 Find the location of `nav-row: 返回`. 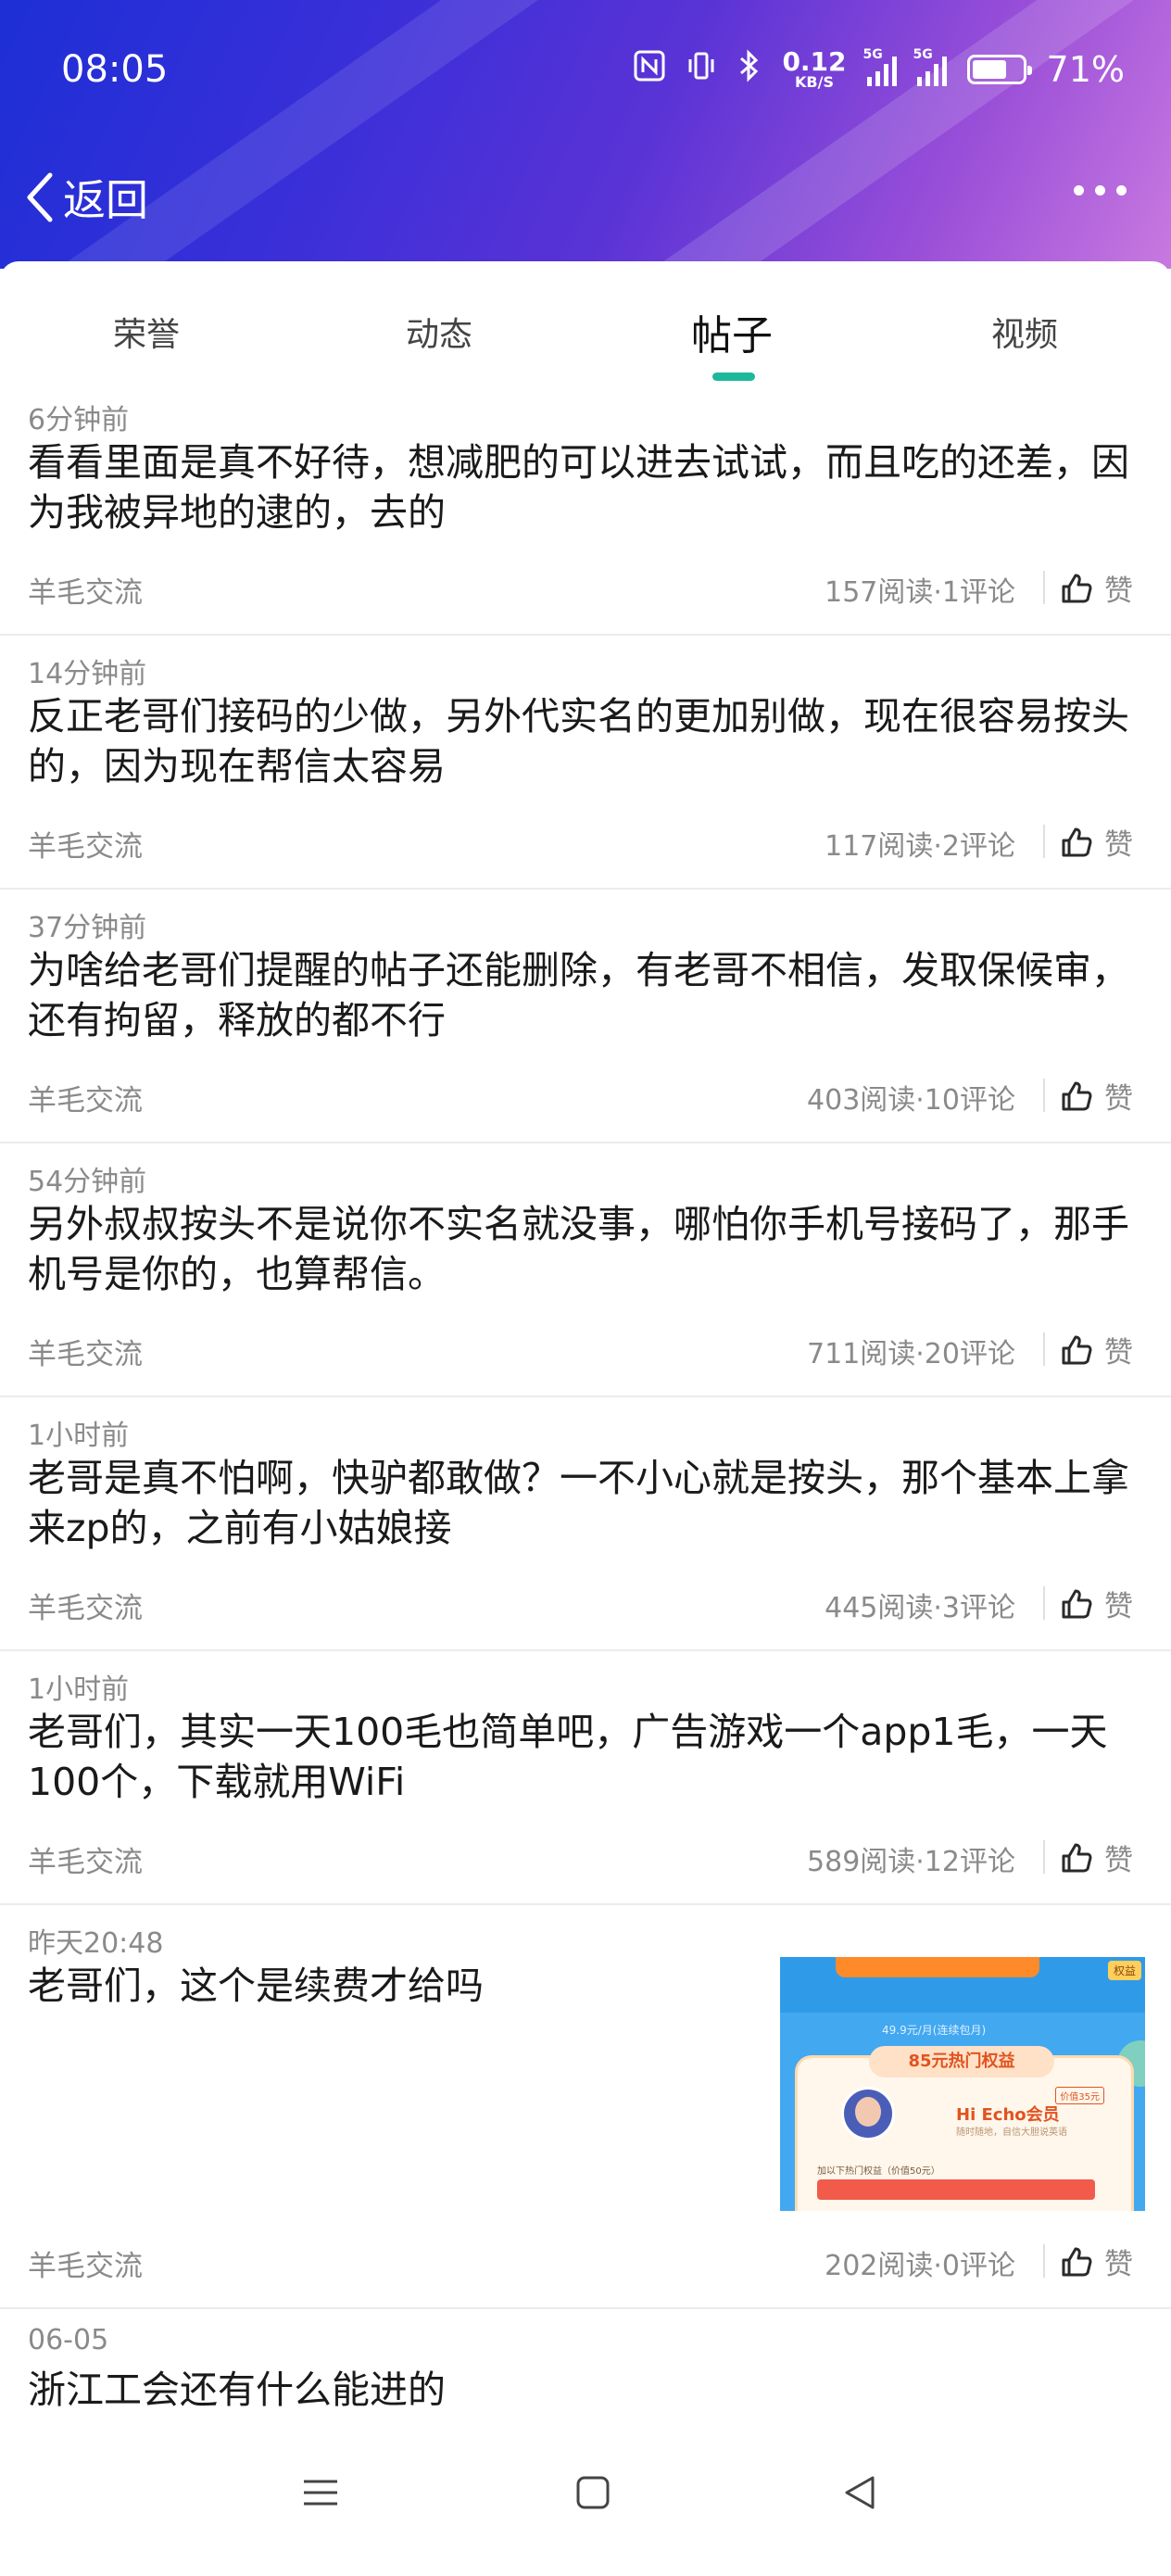

nav-row: 返回 is located at coordinates (585, 200).